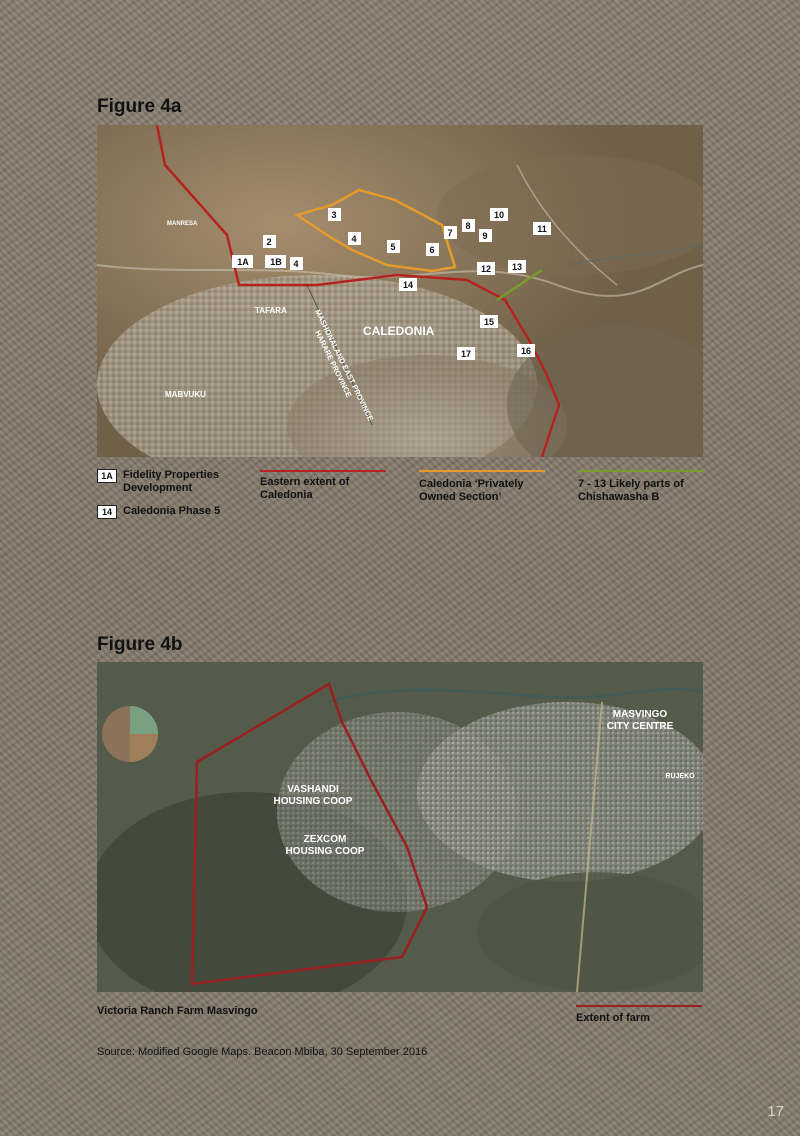 The width and height of the screenshot is (800, 1136). I want to click on svg-text: 1B, so click(276, 262).